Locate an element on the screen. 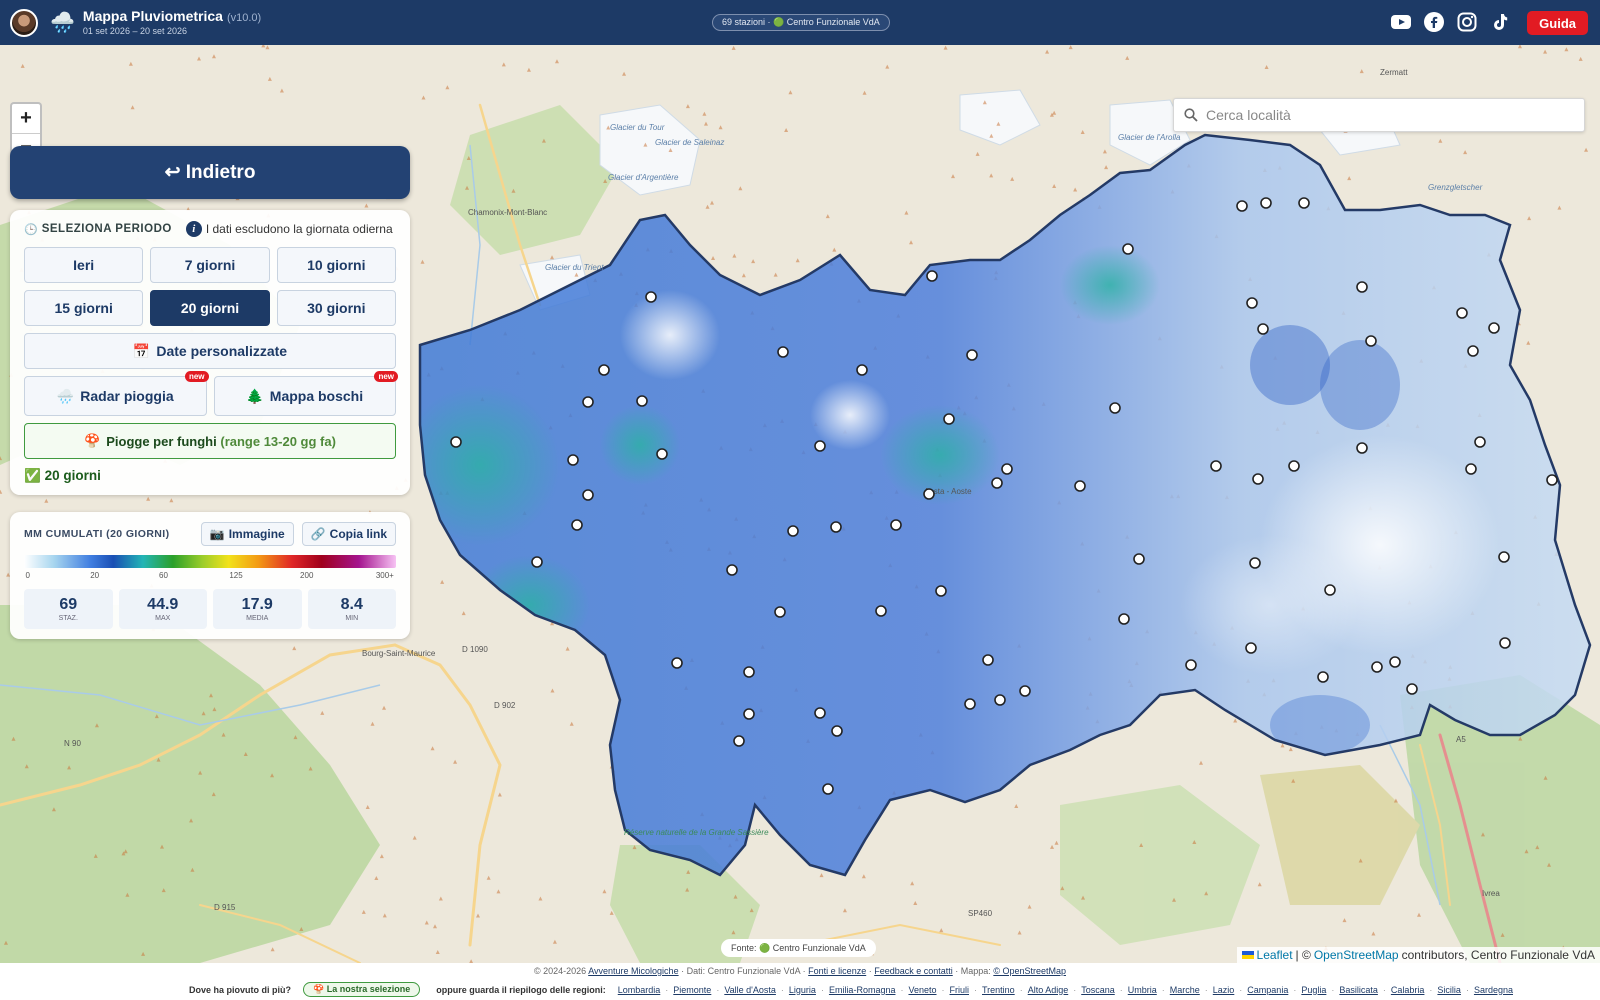 The width and height of the screenshot is (1600, 1000). boschi-button: 🌲 Mappa boschi new is located at coordinates (305, 393).